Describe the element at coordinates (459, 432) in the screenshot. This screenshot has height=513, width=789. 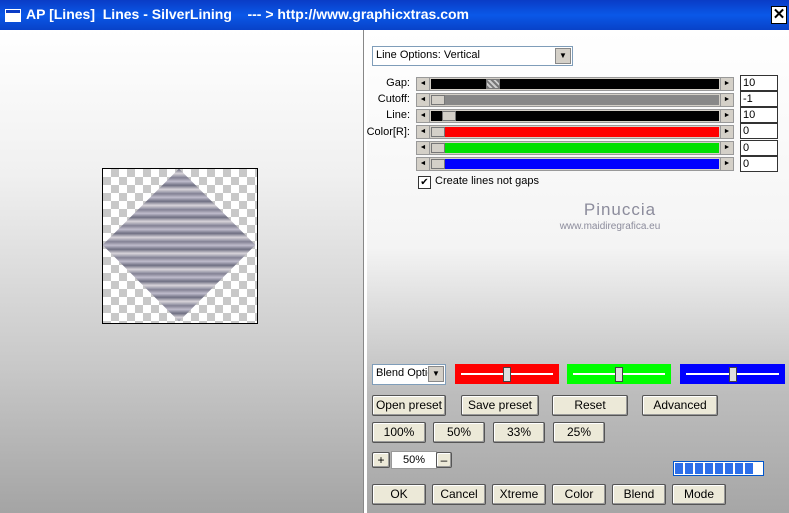
I see `zoom-50-button: 50%` at that location.